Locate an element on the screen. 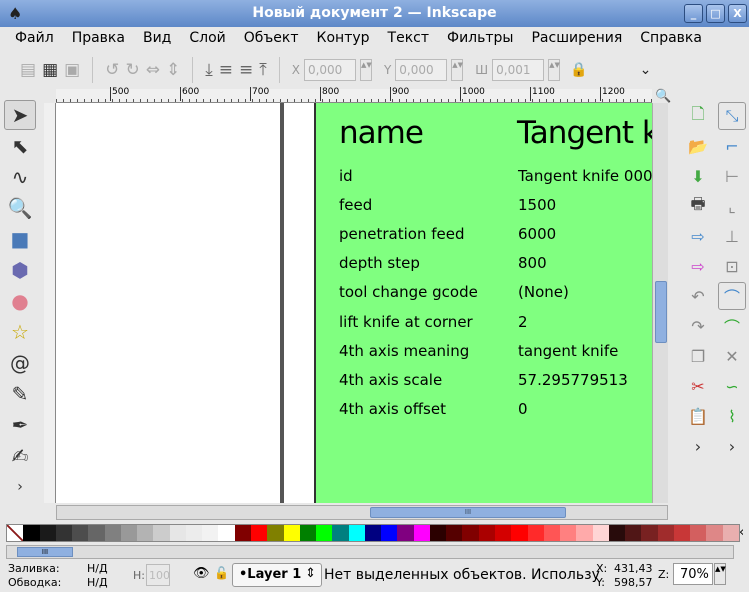  node-tool-icon: ⬉ is located at coordinates (20, 146).